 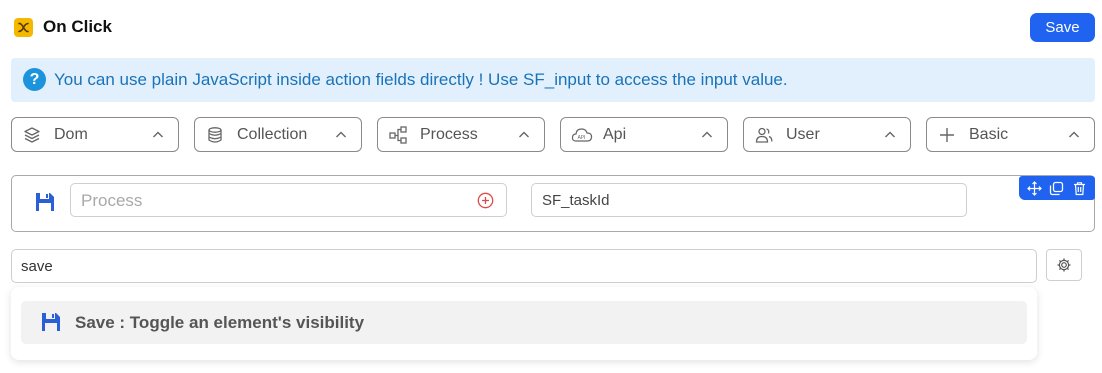 I want to click on api-cloud-icon: API, so click(x=582, y=135).